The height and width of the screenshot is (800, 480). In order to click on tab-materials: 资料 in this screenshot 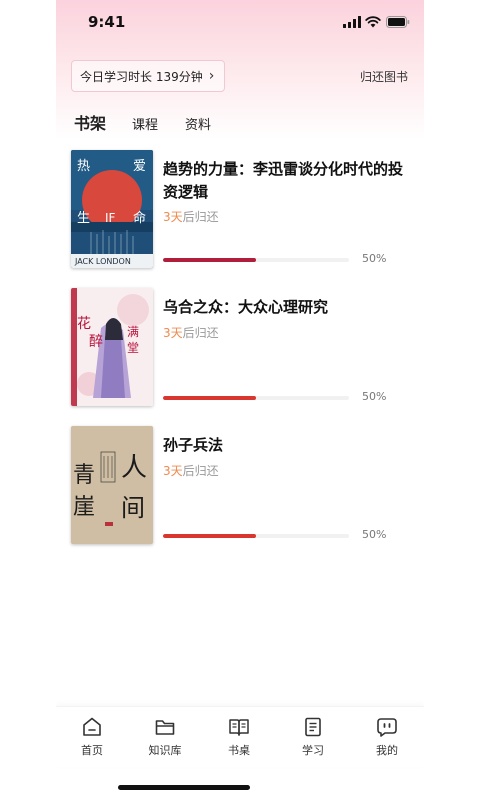, I will do `click(198, 123)`.